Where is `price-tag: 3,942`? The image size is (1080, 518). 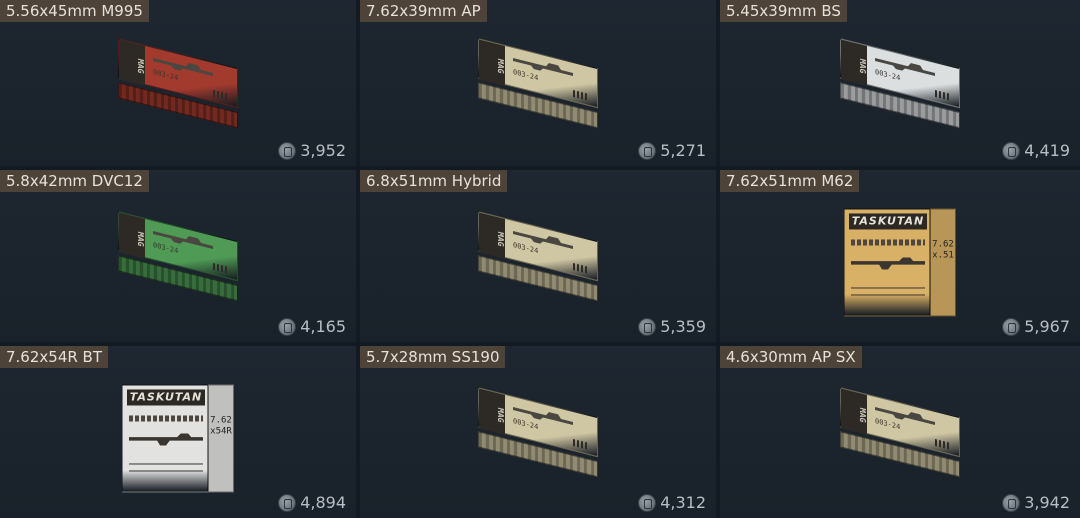 price-tag: 3,942 is located at coordinates (1036, 502).